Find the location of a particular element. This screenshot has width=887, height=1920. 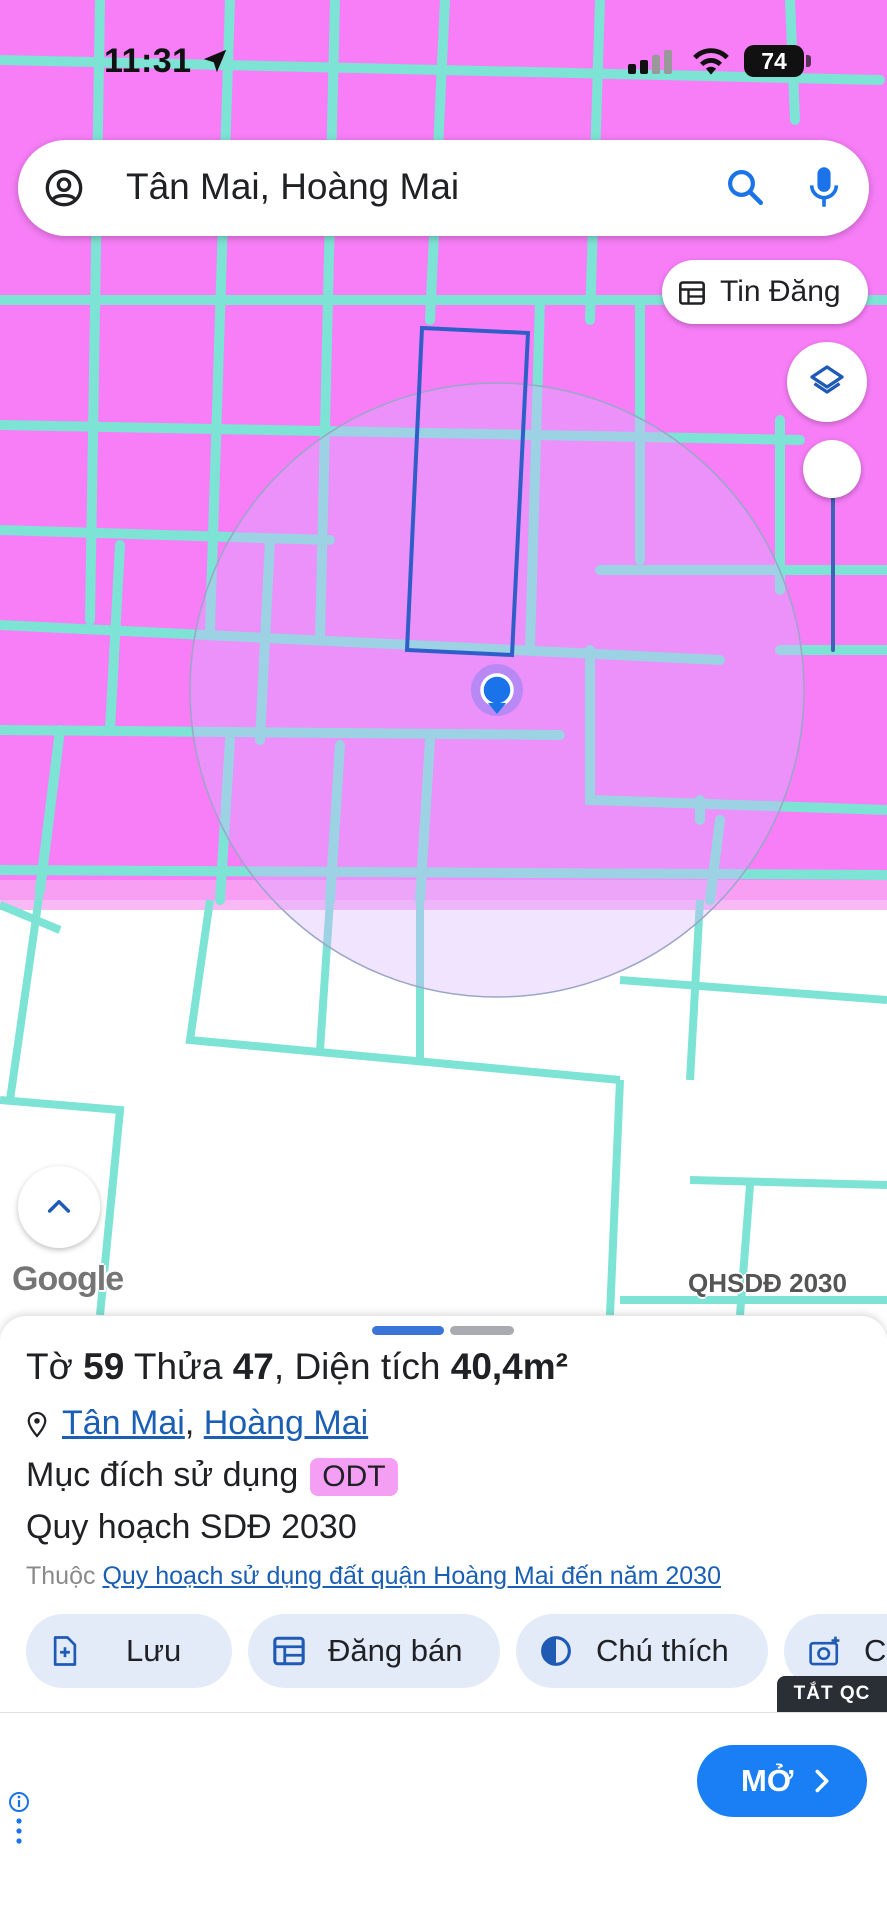

area-value: 40,4m² is located at coordinates (509, 1366).